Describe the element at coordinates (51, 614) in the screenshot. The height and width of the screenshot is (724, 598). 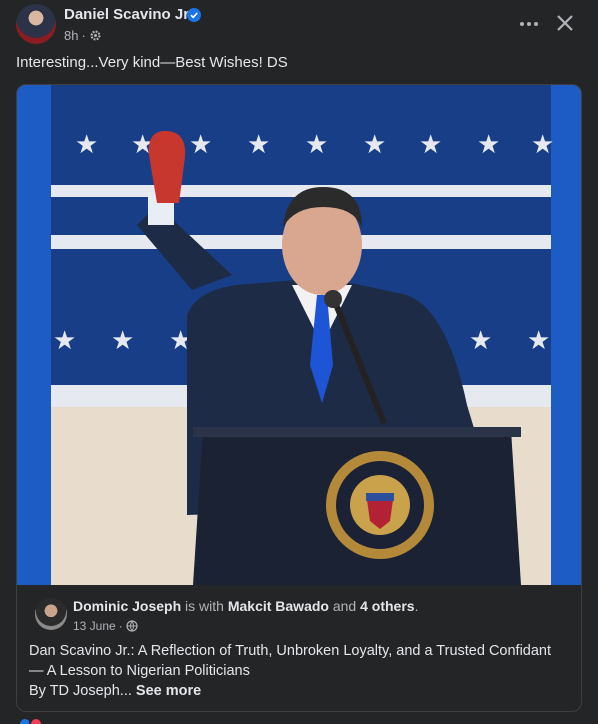
I see `shared-author-avatar` at that location.